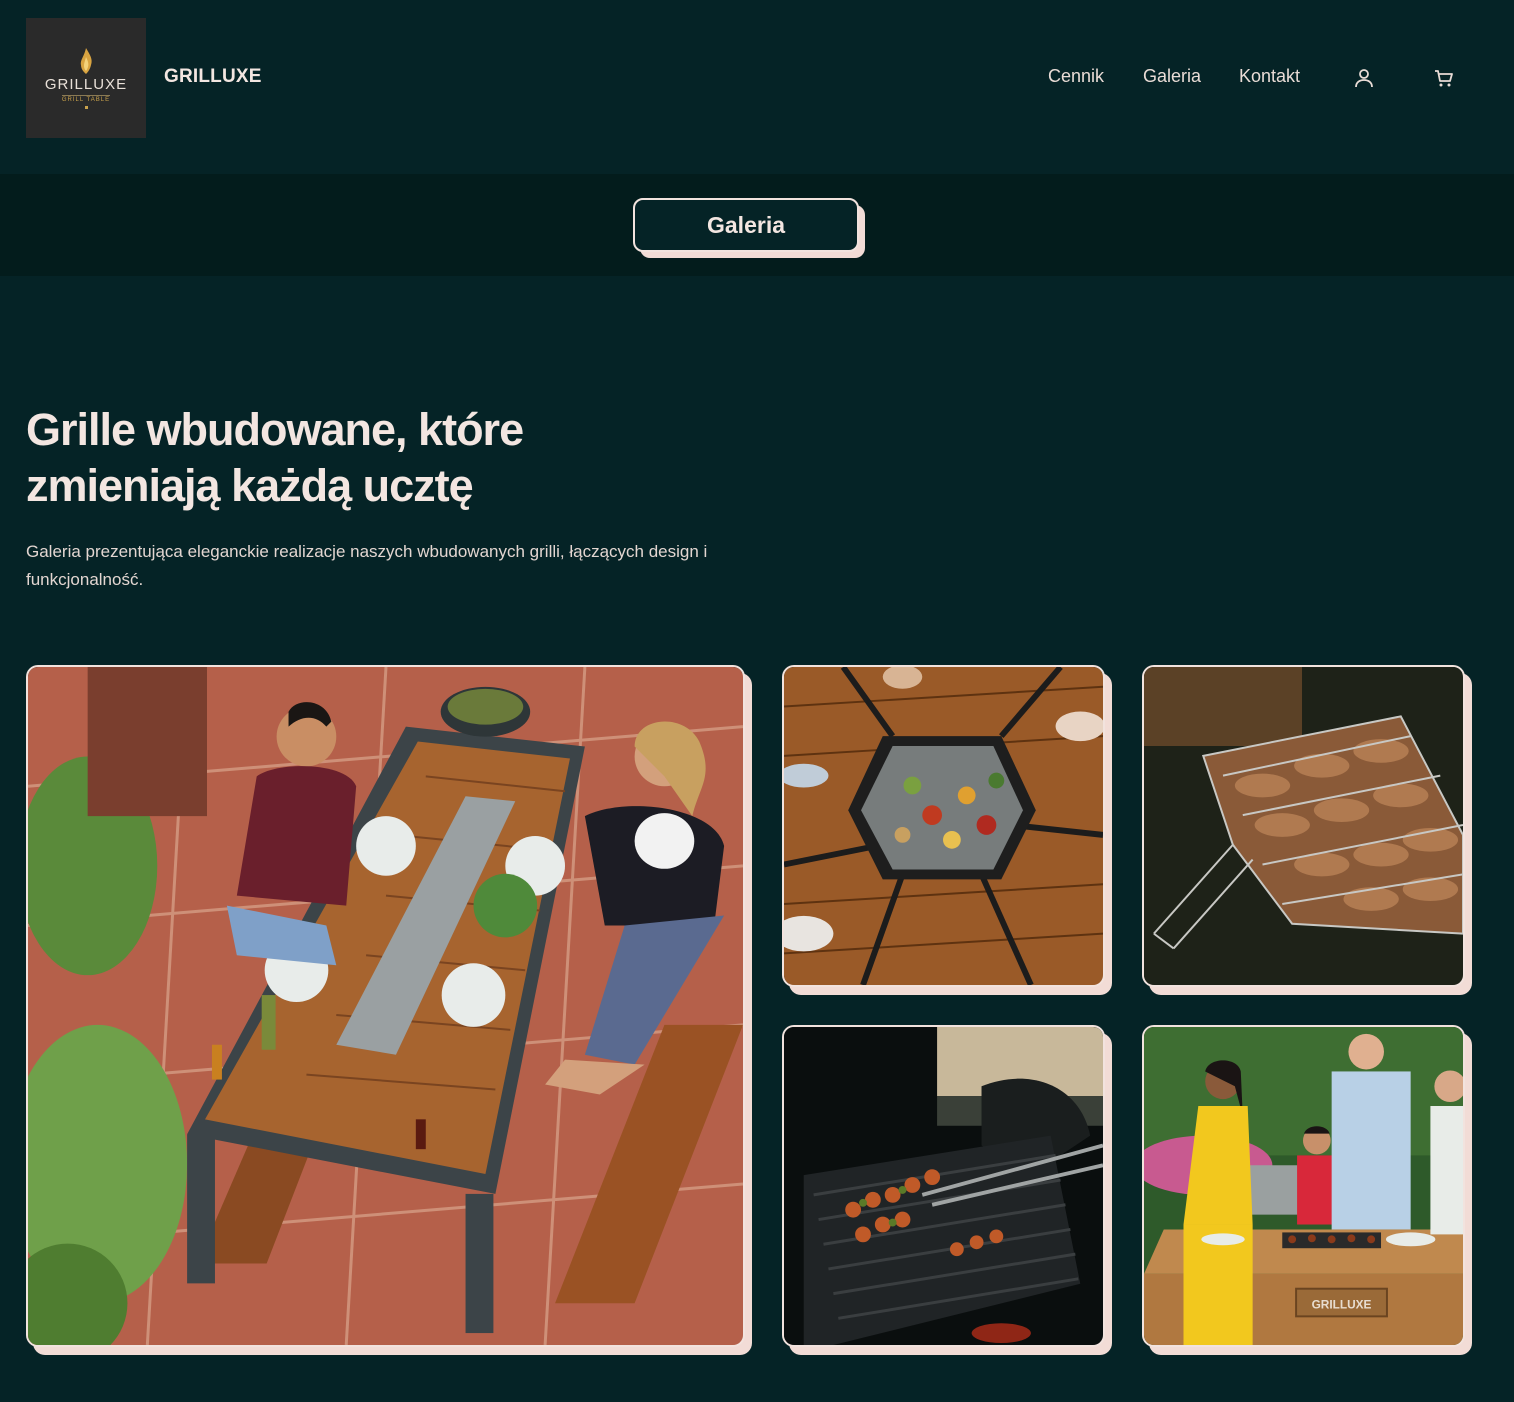  I want to click on nav-link-kontakt: Kontakt, so click(1269, 76).